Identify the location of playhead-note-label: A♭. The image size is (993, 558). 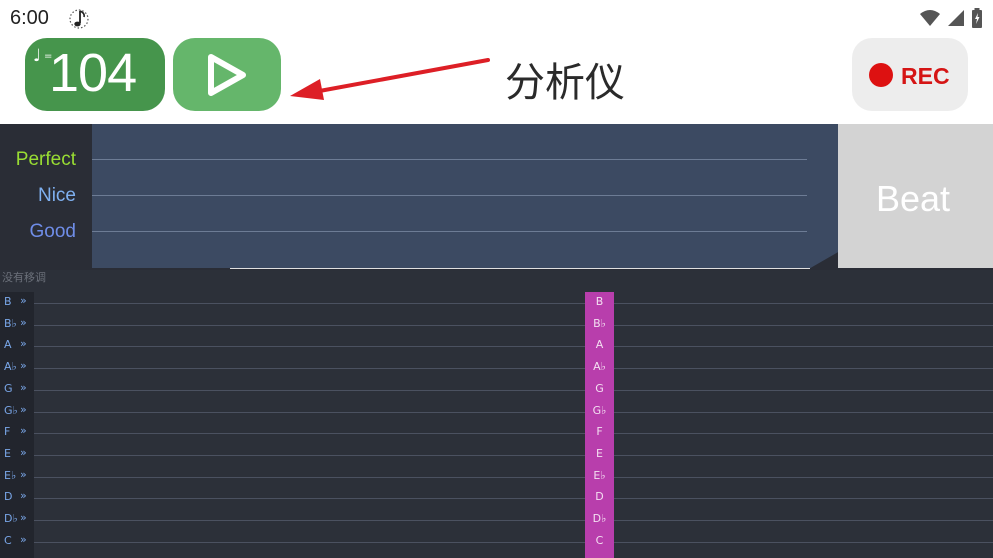
(599, 367).